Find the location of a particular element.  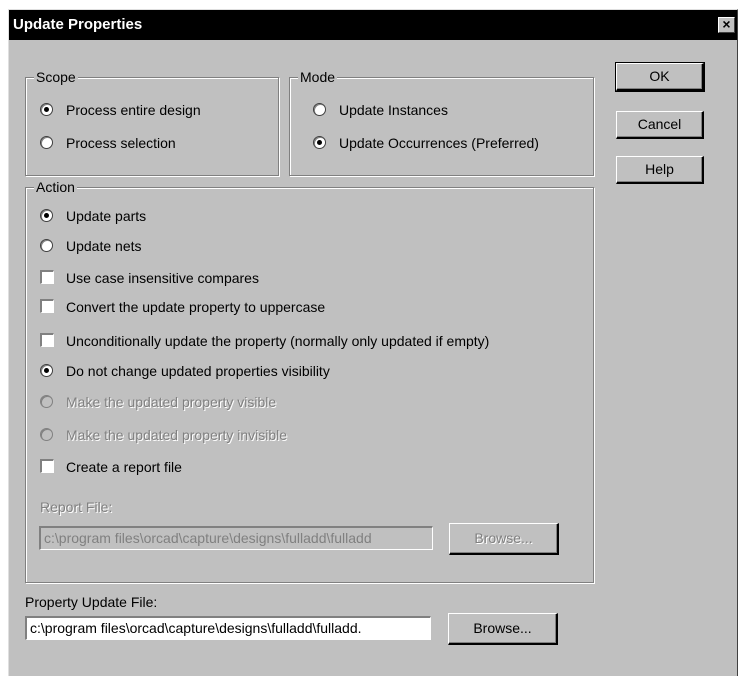

action-legend: Action is located at coordinates (55, 187).